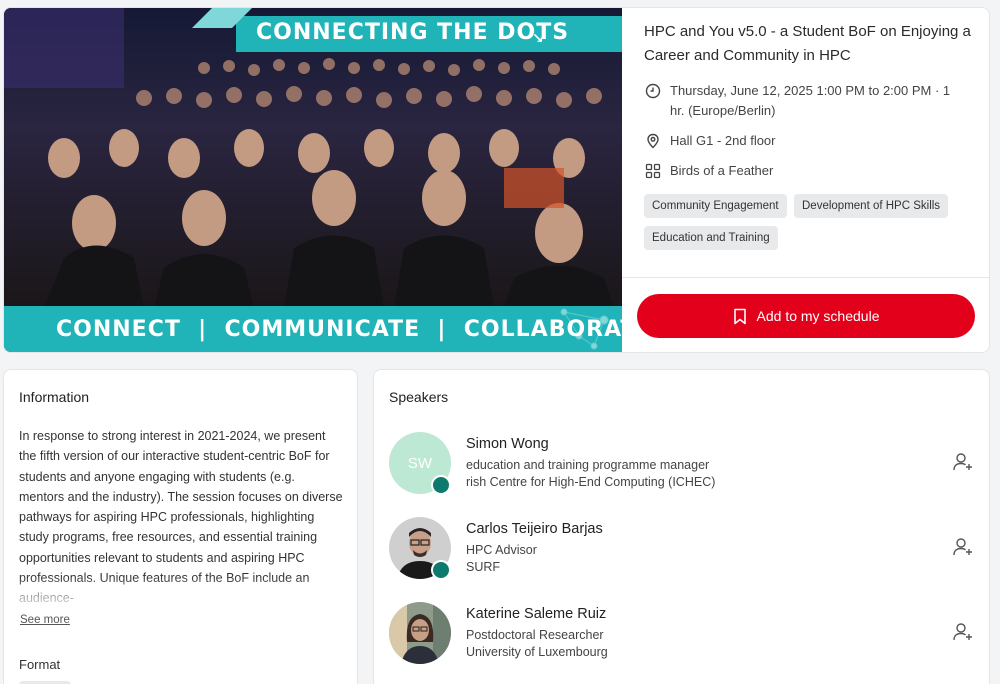 This screenshot has width=1000, height=684. I want to click on add-to-schedule-label: Add to my schedule, so click(818, 316).